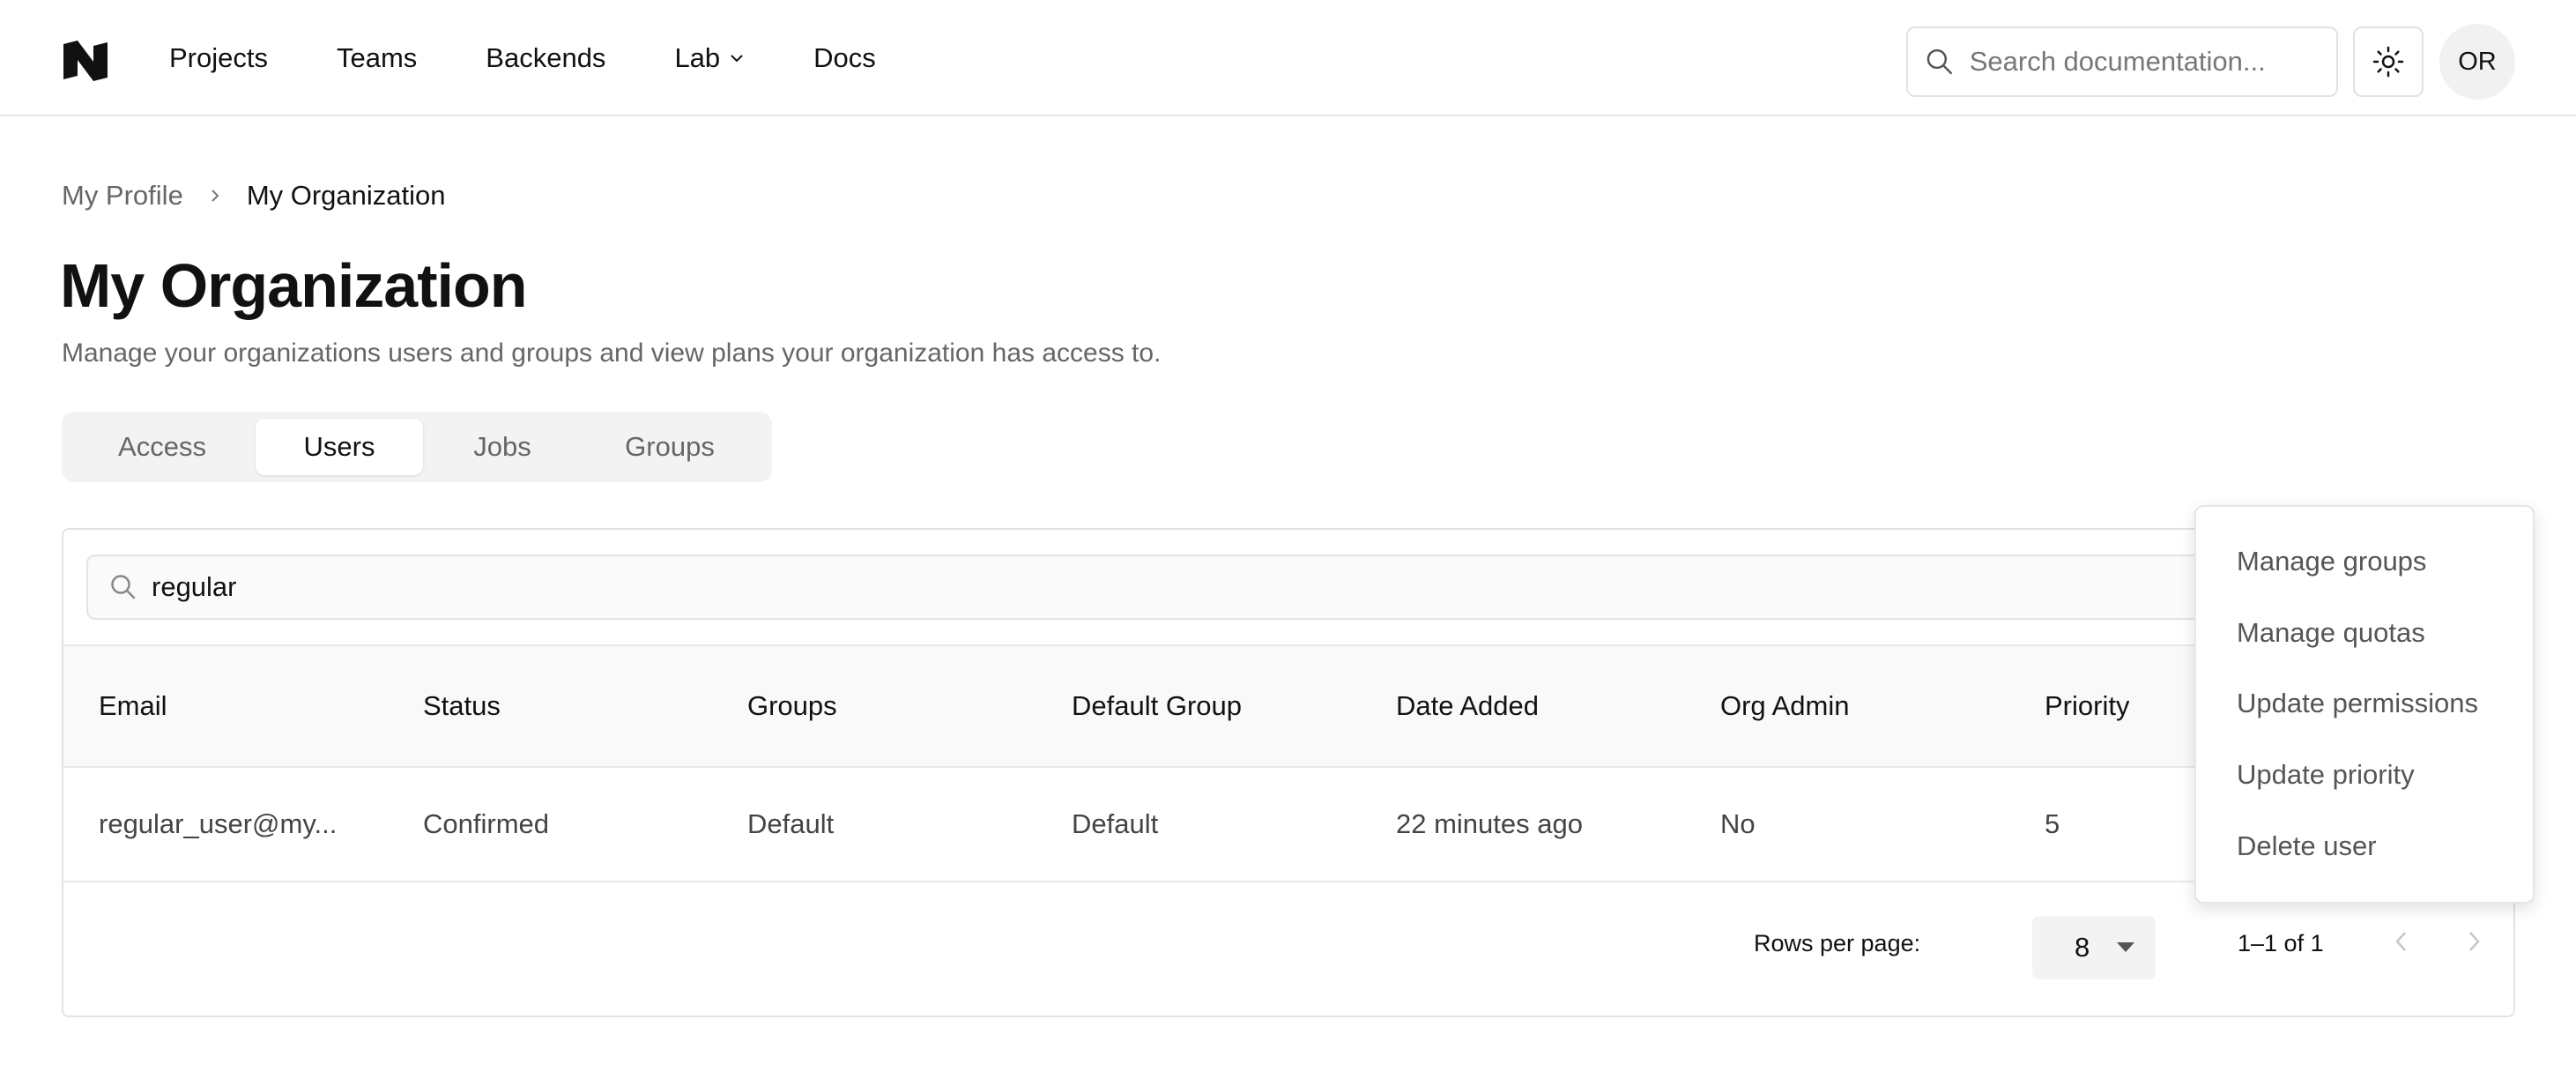 Image resolution: width=2576 pixels, height=1079 pixels. I want to click on nav-docs: Docs, so click(844, 58).